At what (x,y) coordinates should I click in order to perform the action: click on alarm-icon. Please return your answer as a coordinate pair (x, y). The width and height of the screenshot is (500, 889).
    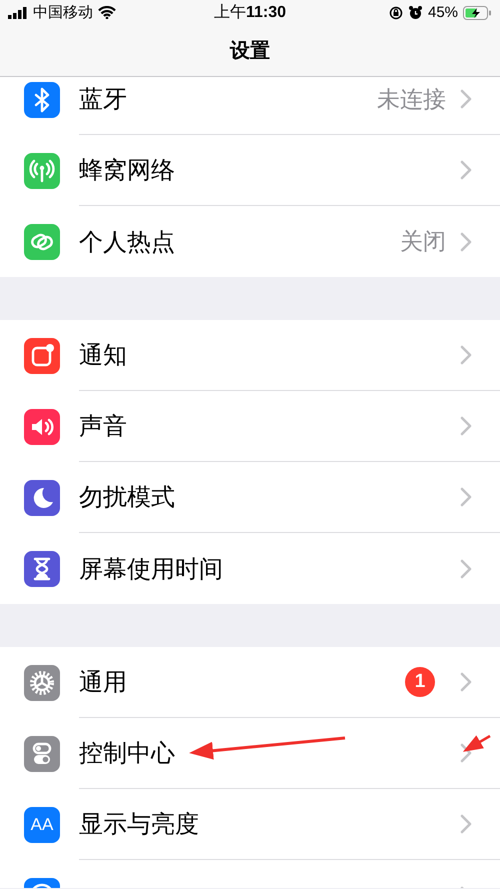
    Looking at the image, I should click on (415, 12).